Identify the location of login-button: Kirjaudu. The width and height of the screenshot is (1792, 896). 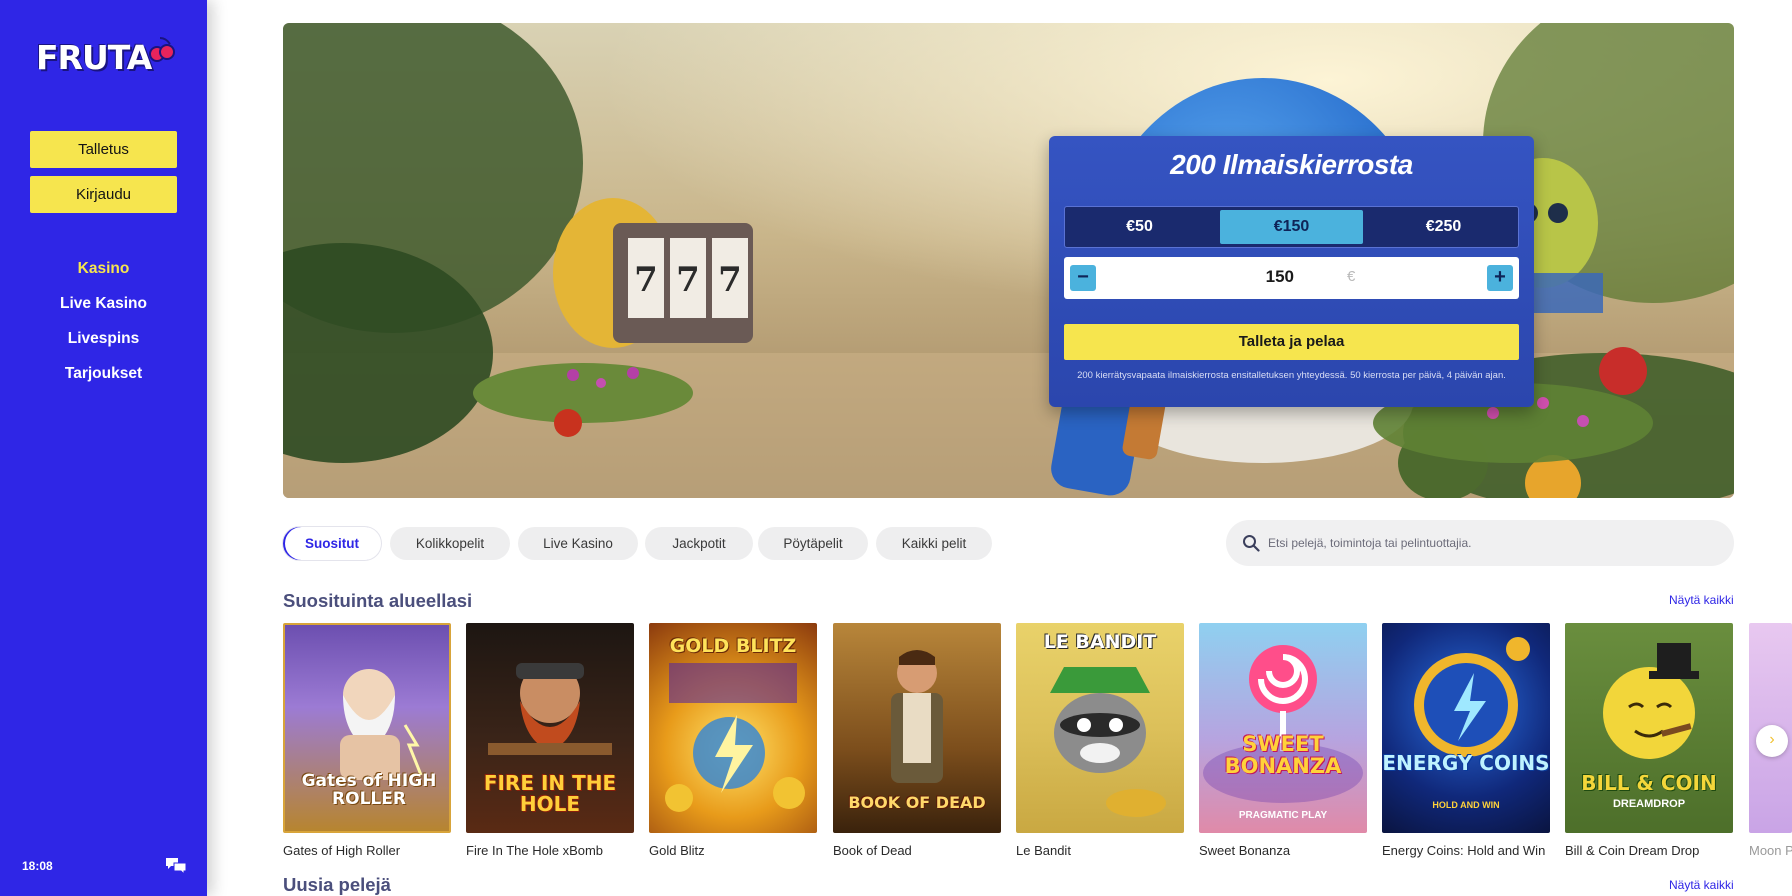
(103, 194).